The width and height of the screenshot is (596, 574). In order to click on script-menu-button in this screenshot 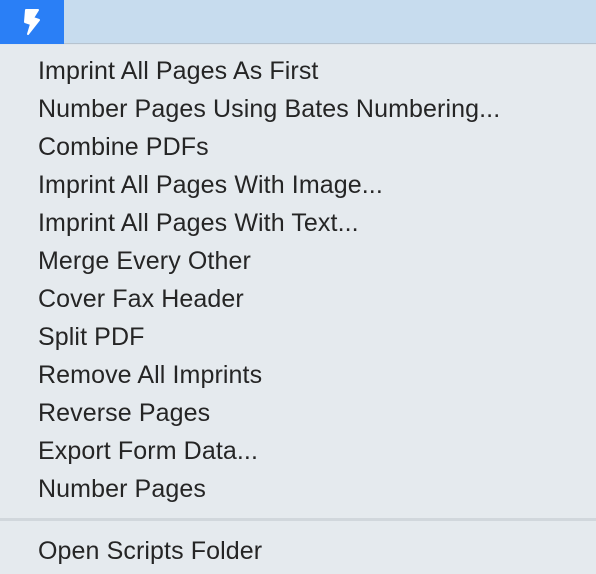, I will do `click(32, 22)`.